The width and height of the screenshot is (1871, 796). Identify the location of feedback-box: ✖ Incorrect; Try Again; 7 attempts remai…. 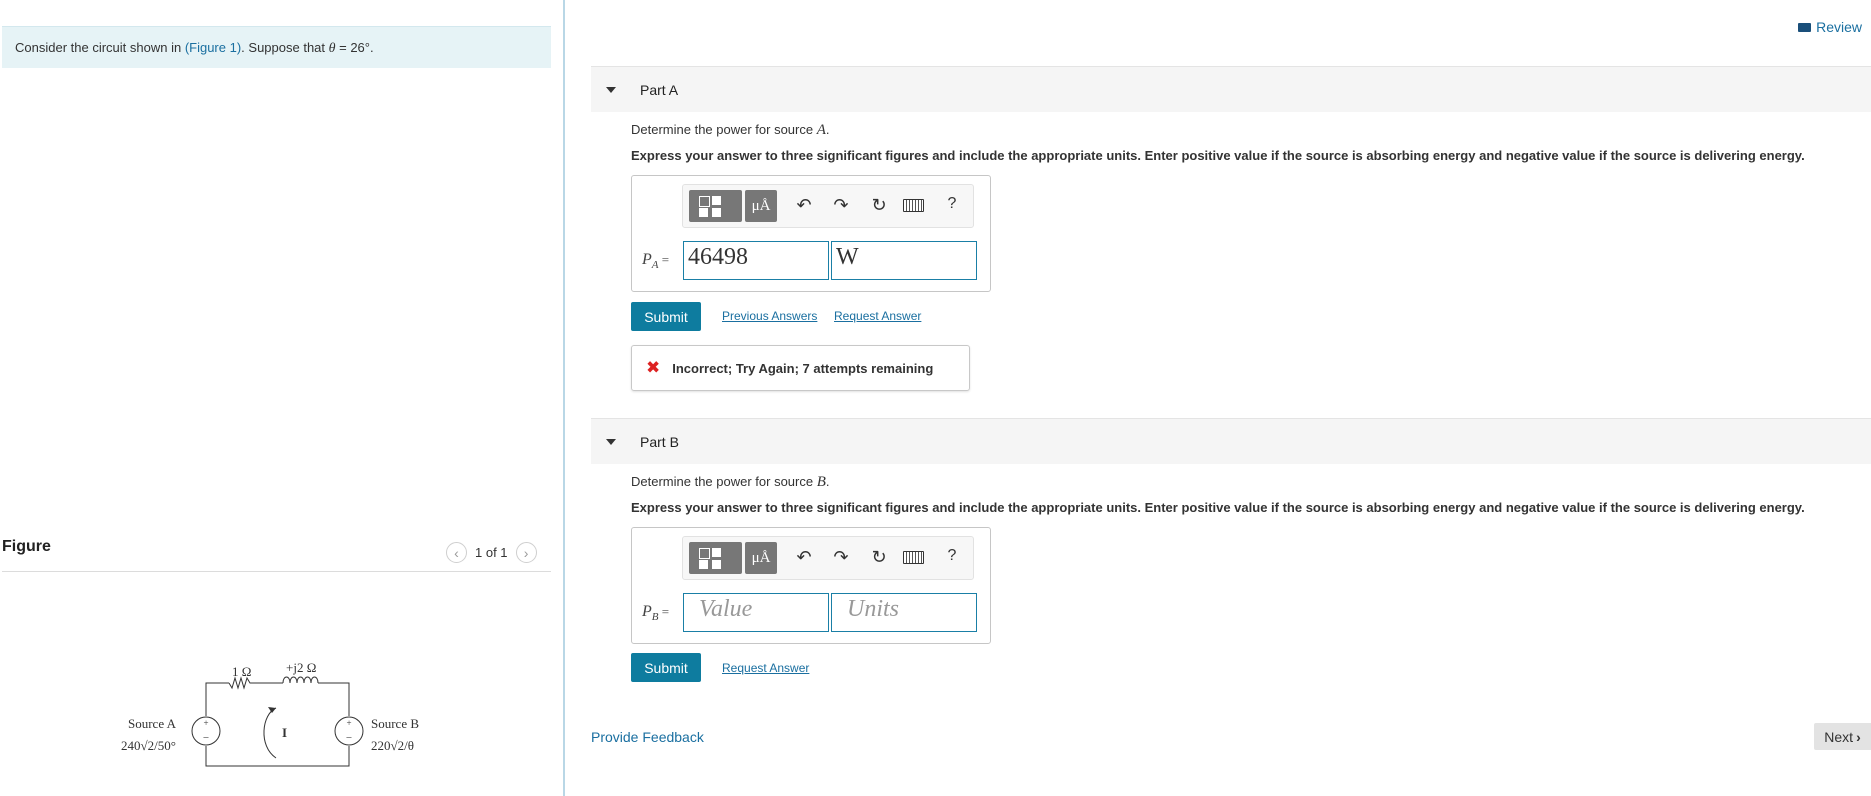
(800, 368).